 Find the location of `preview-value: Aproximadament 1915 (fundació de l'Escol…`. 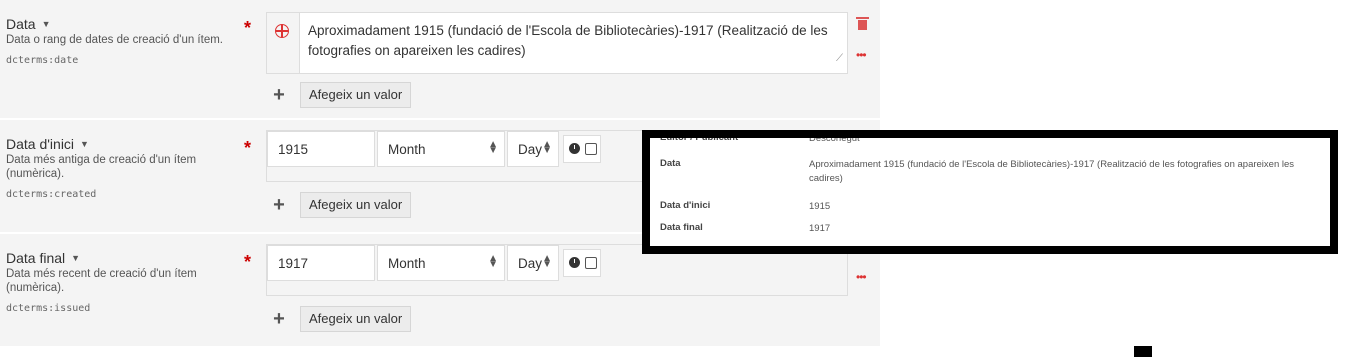

preview-value: Aproximadament 1915 (fundació de l'Escol… is located at coordinates (1052, 171).